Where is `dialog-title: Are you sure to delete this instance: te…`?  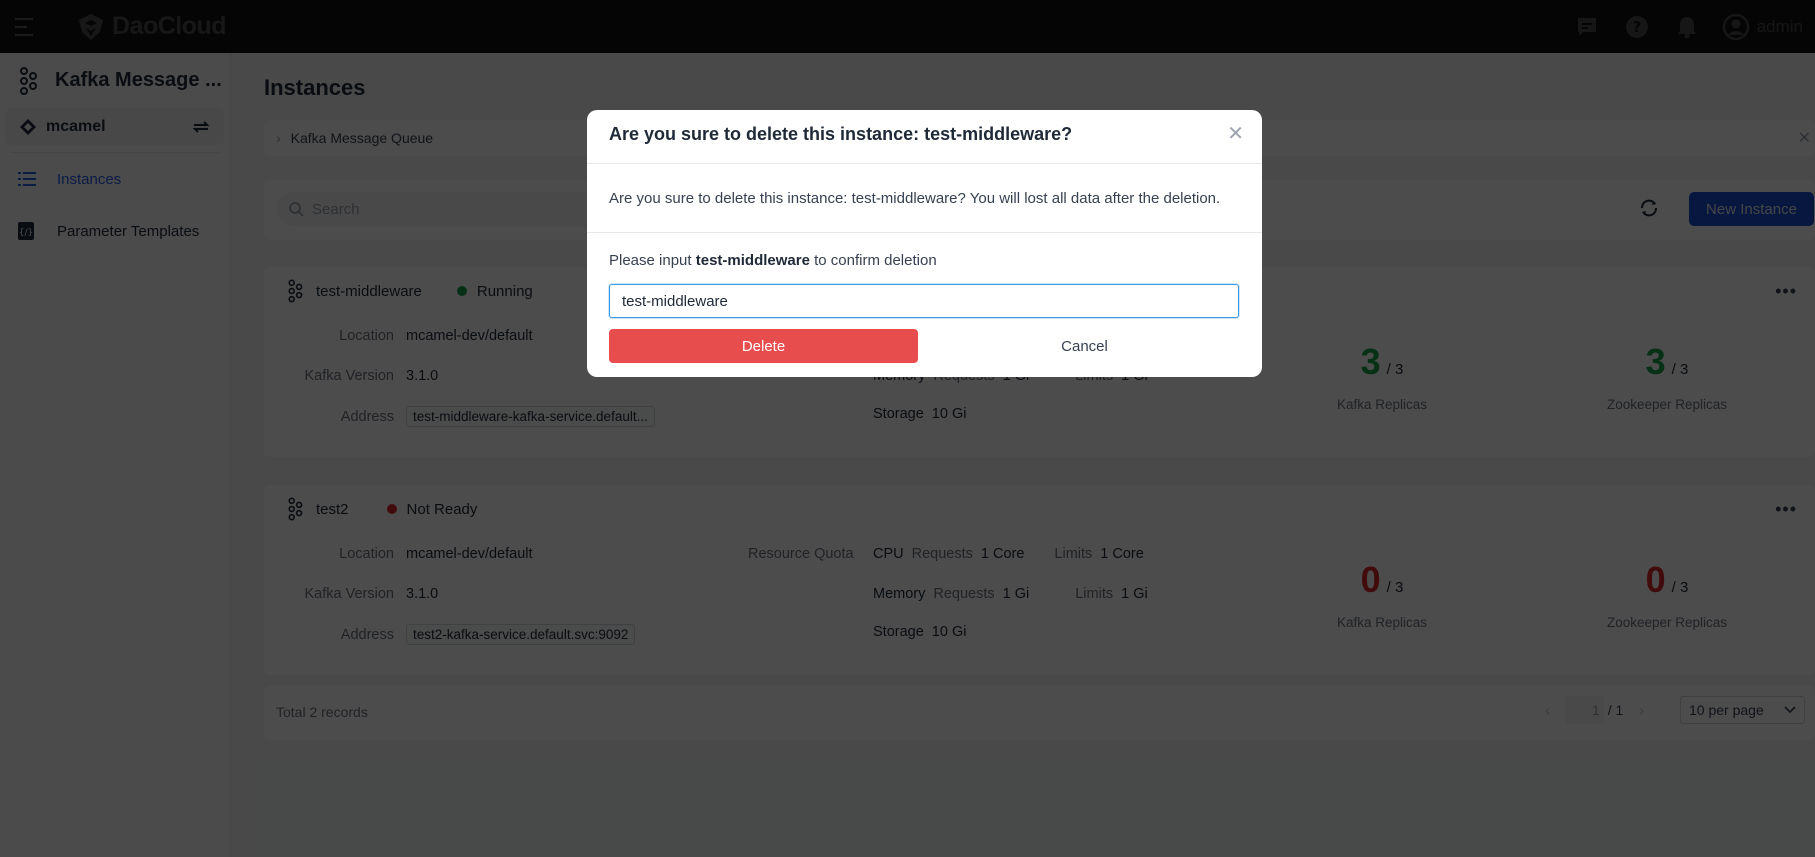 dialog-title: Are you sure to delete this instance: te… is located at coordinates (841, 134).